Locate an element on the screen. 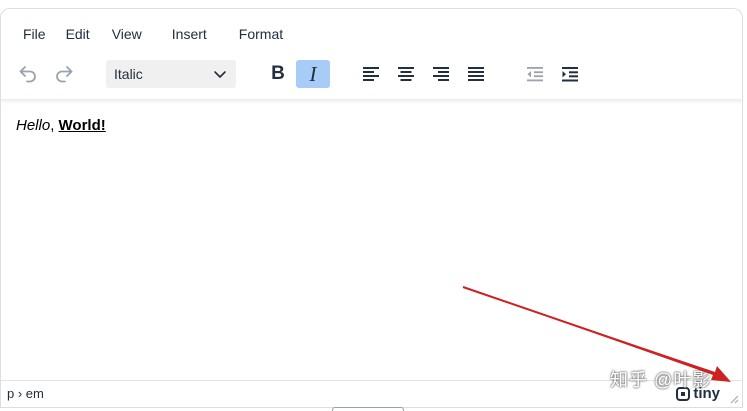  redo-icon is located at coordinates (64, 74).